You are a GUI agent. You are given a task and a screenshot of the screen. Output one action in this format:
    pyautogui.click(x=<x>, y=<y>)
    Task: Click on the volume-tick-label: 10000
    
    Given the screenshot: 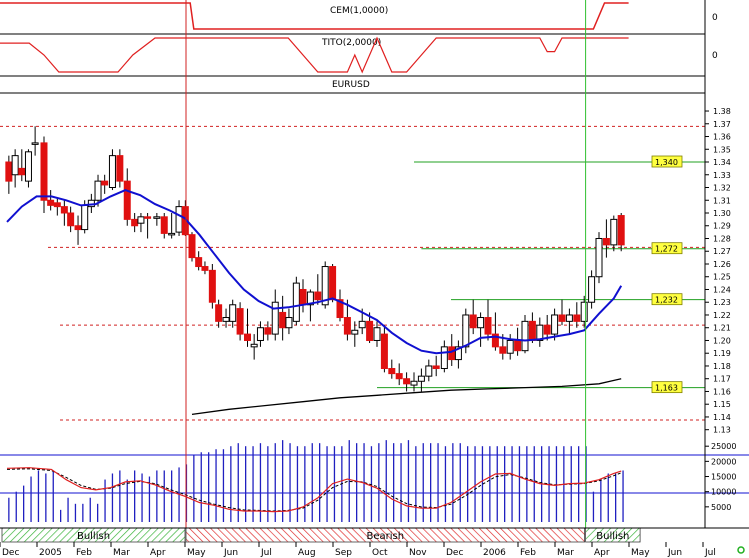 What is the action you would take?
    pyautogui.click(x=723, y=492)
    